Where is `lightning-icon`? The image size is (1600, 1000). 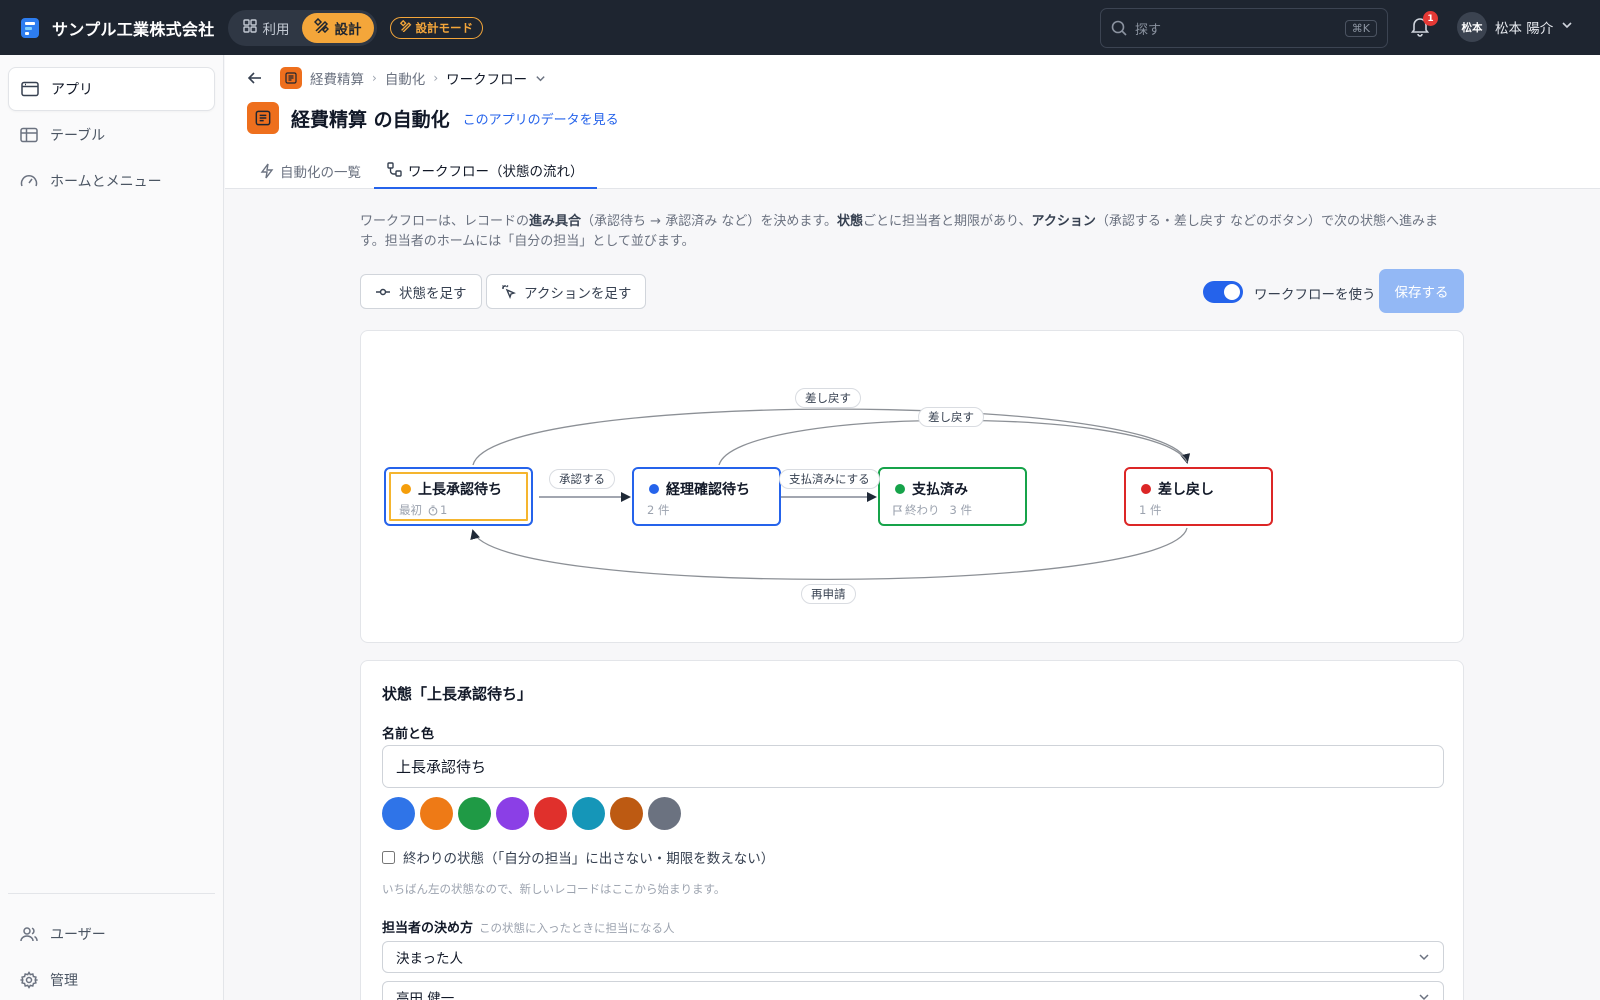
lightning-icon is located at coordinates (267, 171).